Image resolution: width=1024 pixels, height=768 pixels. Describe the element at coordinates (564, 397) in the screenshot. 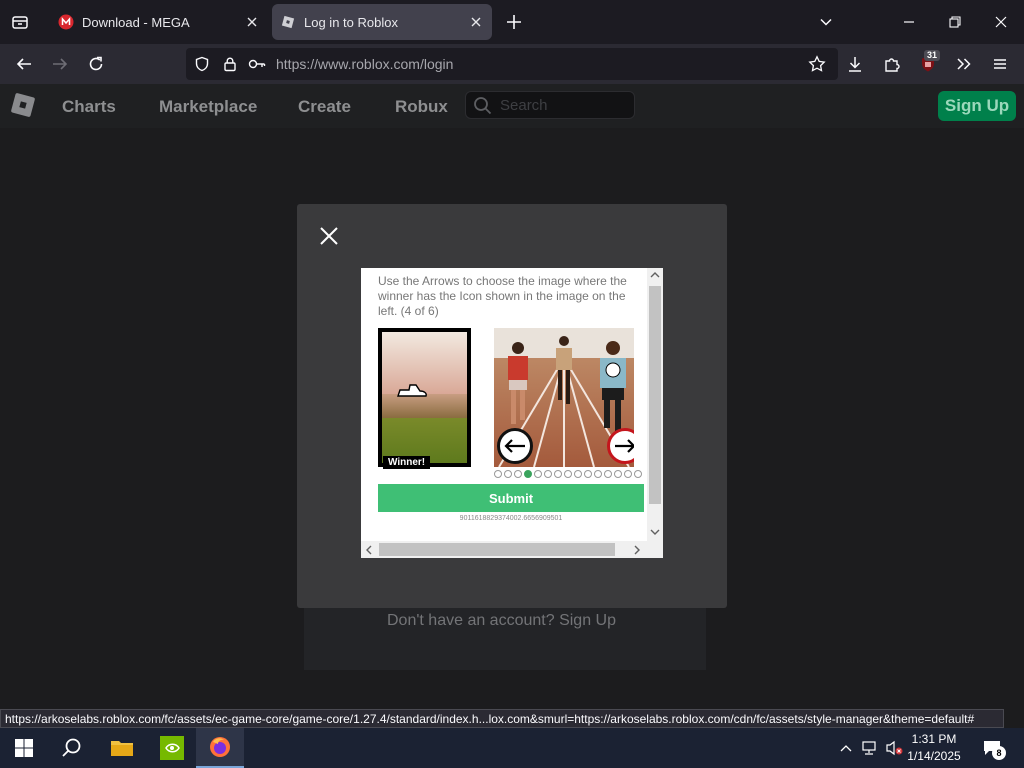

I see `choice-image` at that location.